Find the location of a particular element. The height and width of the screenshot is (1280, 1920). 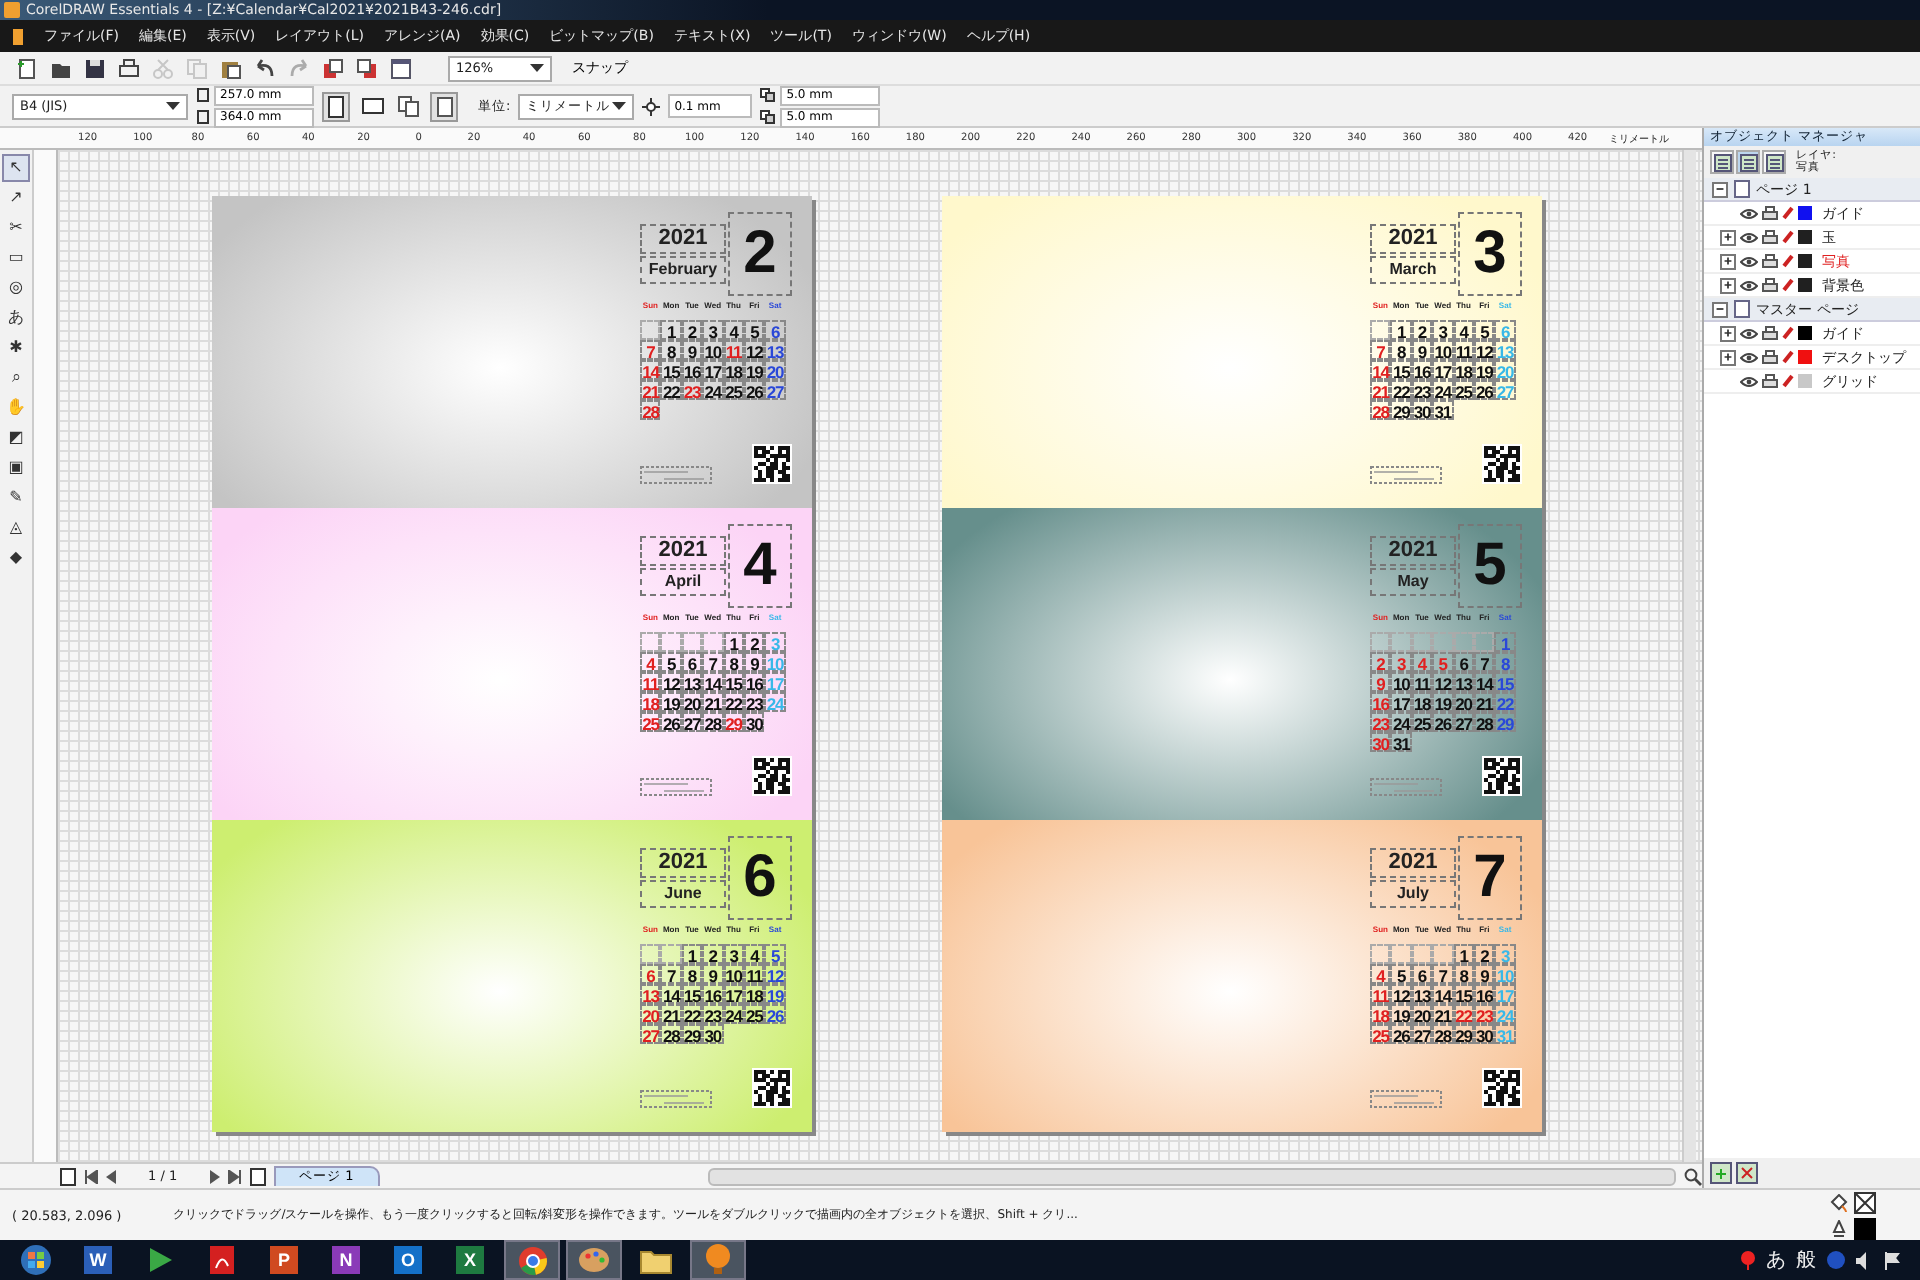

portrait-button is located at coordinates (336, 106).